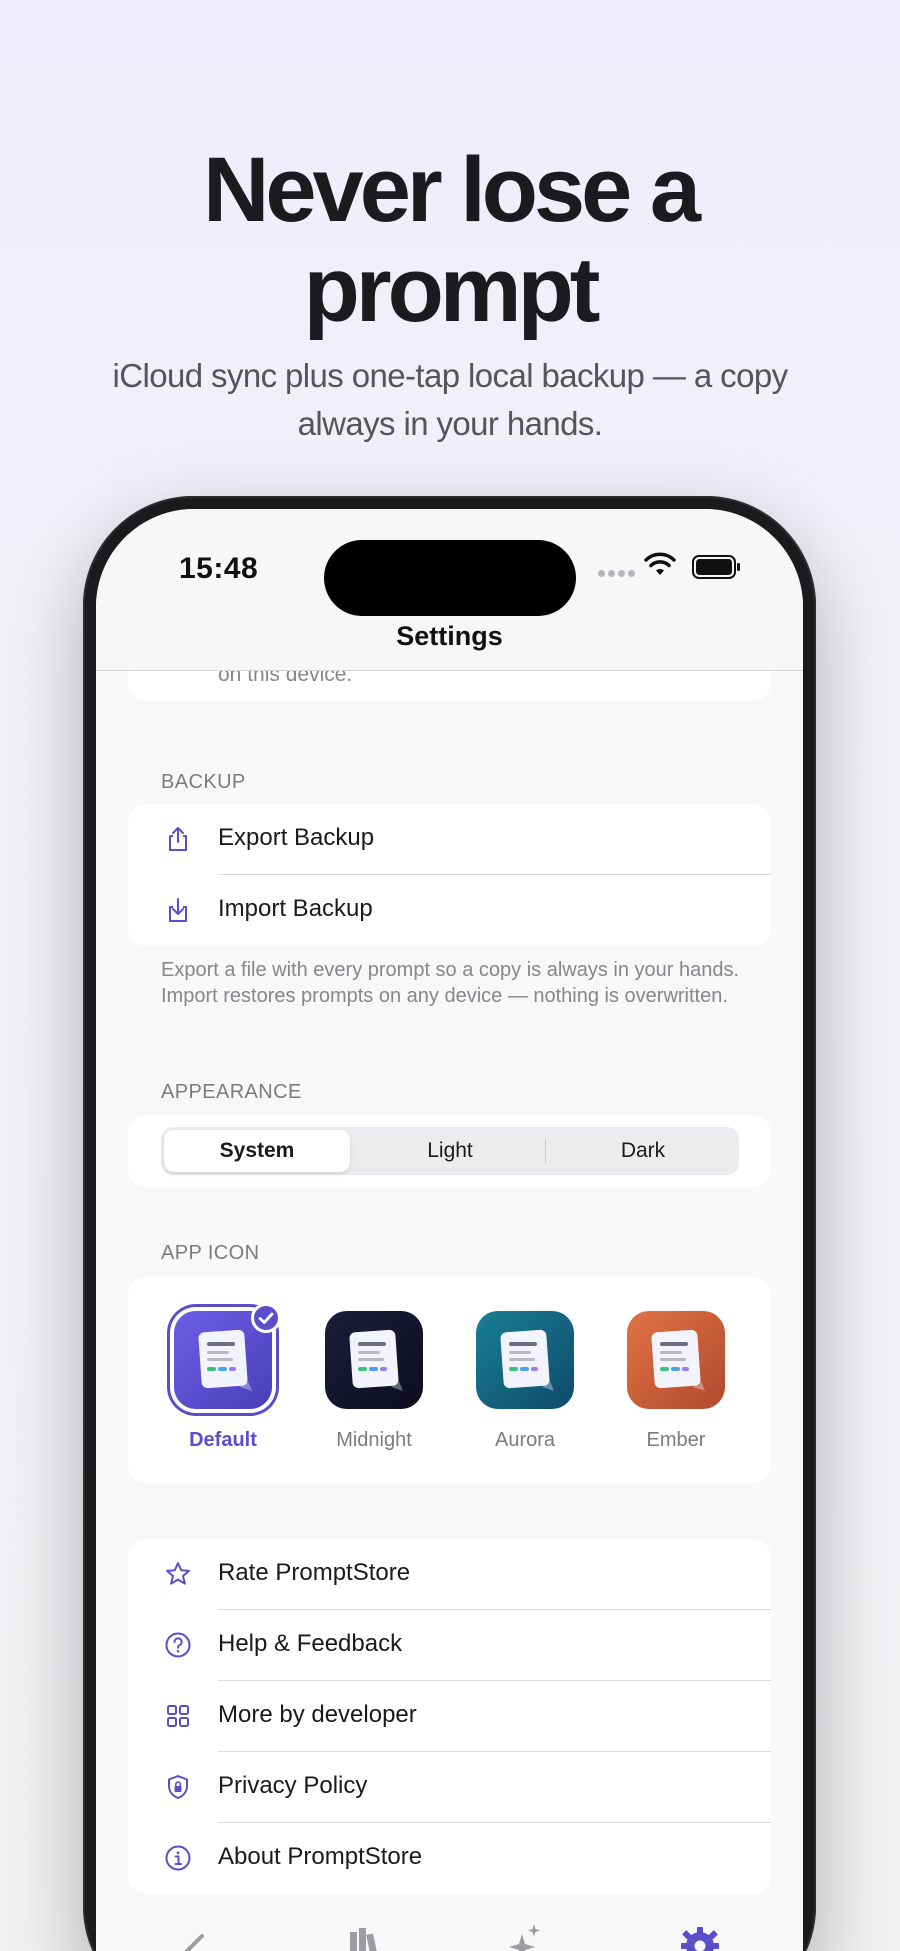  I want to click on app-icon-option-aurora, so click(525, 1360).